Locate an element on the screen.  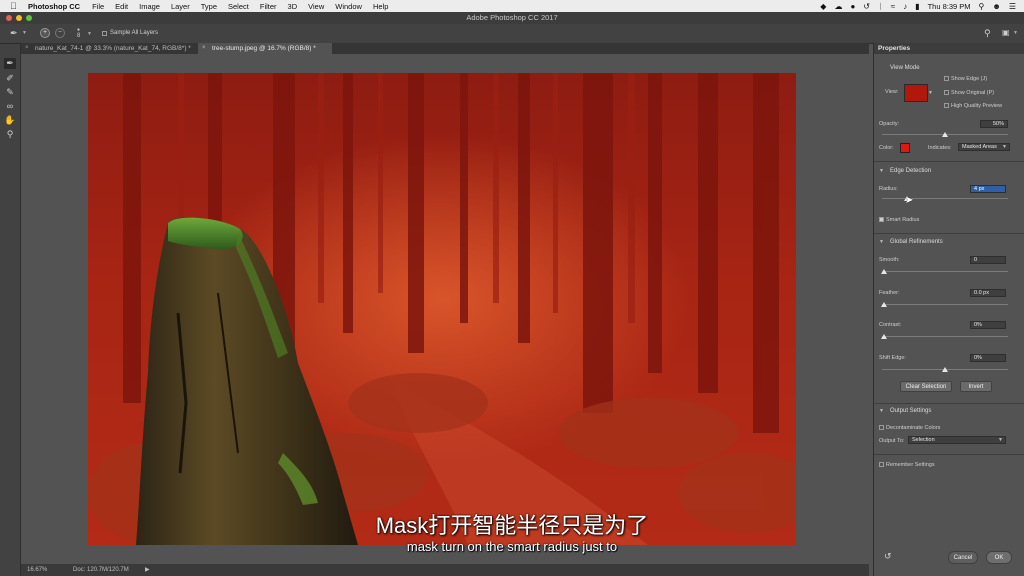
record-icon: ● is located at coordinates (852, 6).